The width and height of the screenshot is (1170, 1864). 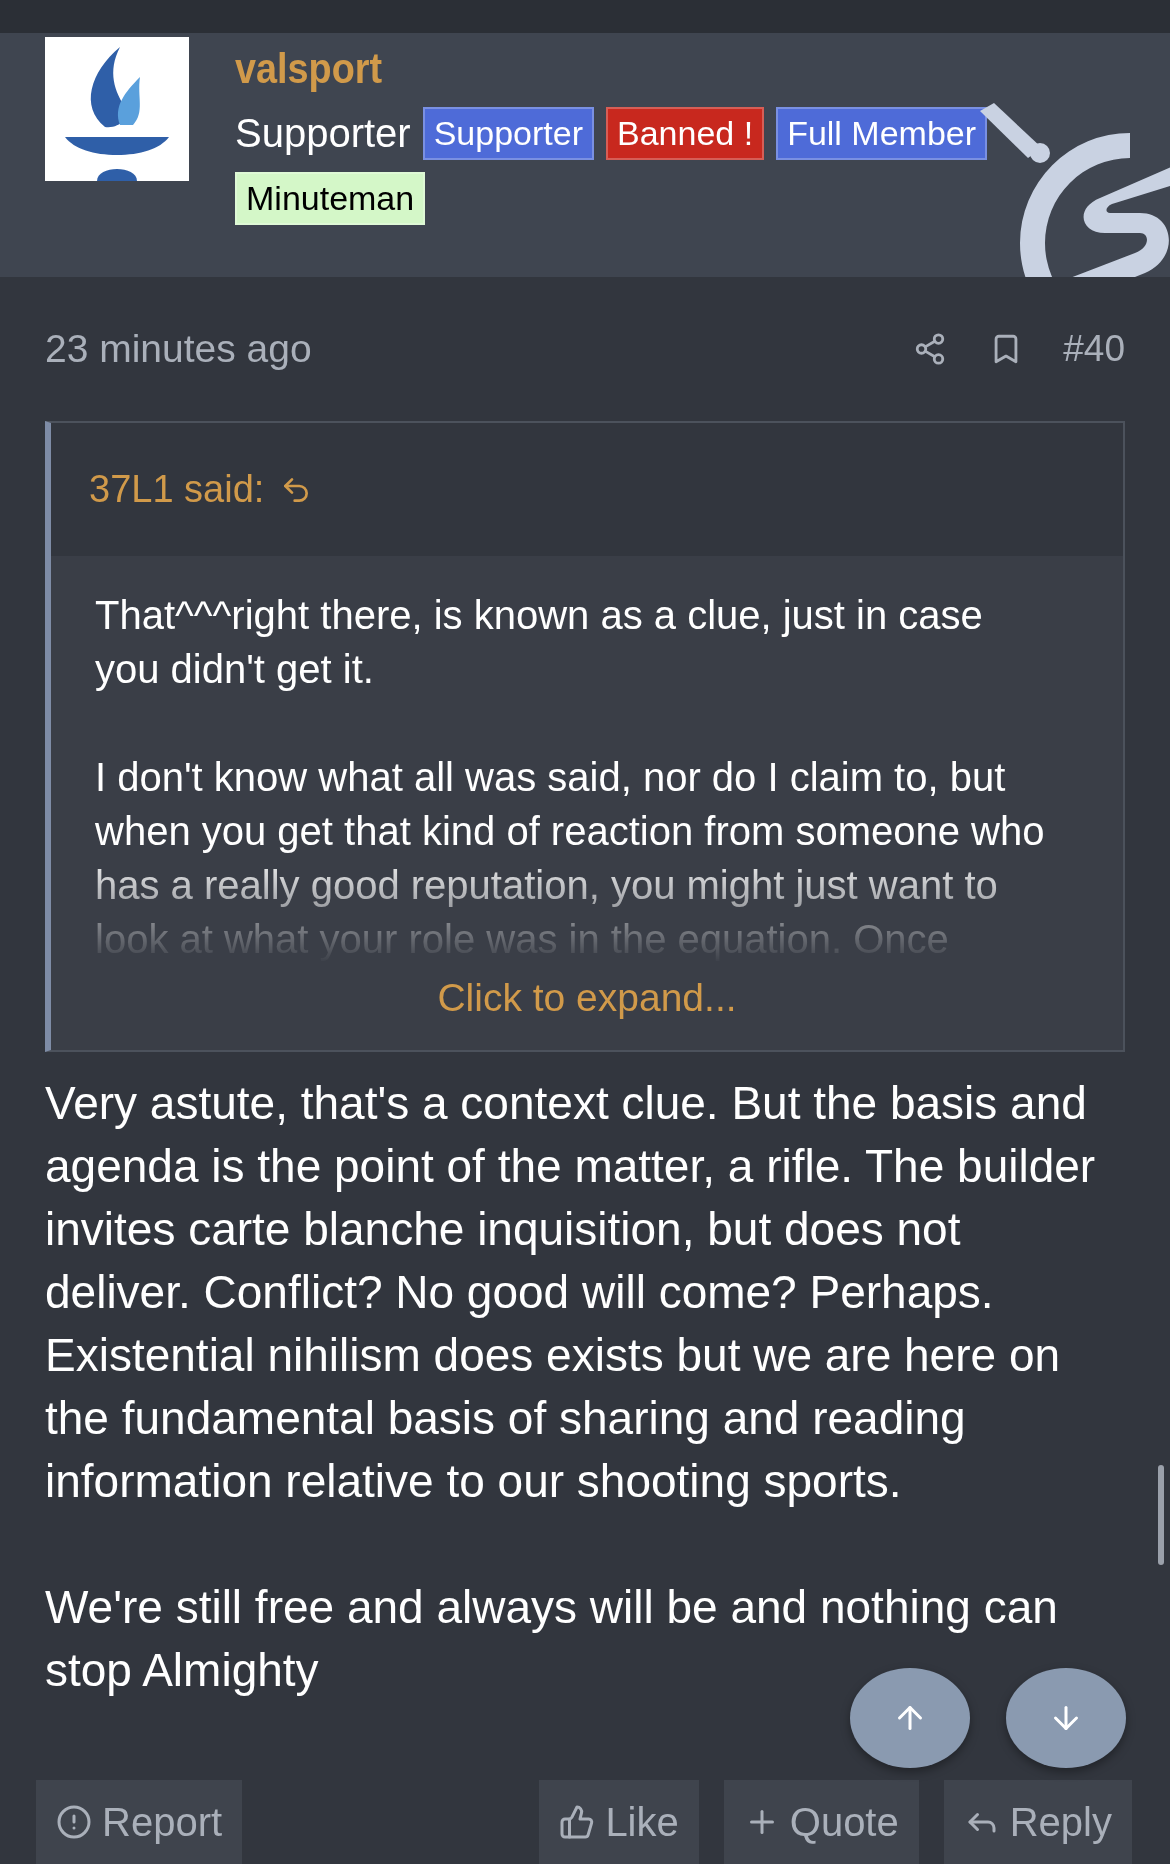 What do you see at coordinates (139, 1822) in the screenshot?
I see `report-button: Report` at bounding box center [139, 1822].